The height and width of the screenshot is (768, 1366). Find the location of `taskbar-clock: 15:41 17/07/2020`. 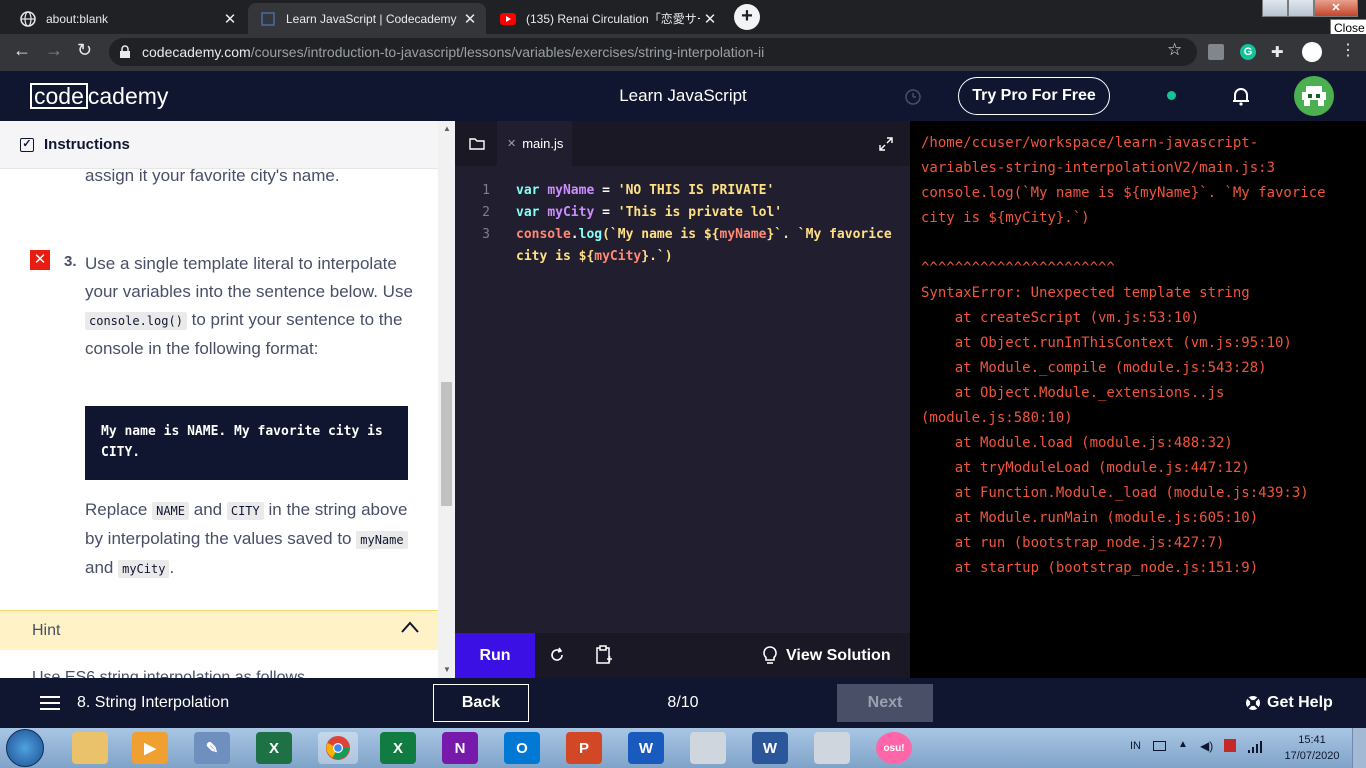

taskbar-clock: 15:41 17/07/2020 is located at coordinates (1312, 748).